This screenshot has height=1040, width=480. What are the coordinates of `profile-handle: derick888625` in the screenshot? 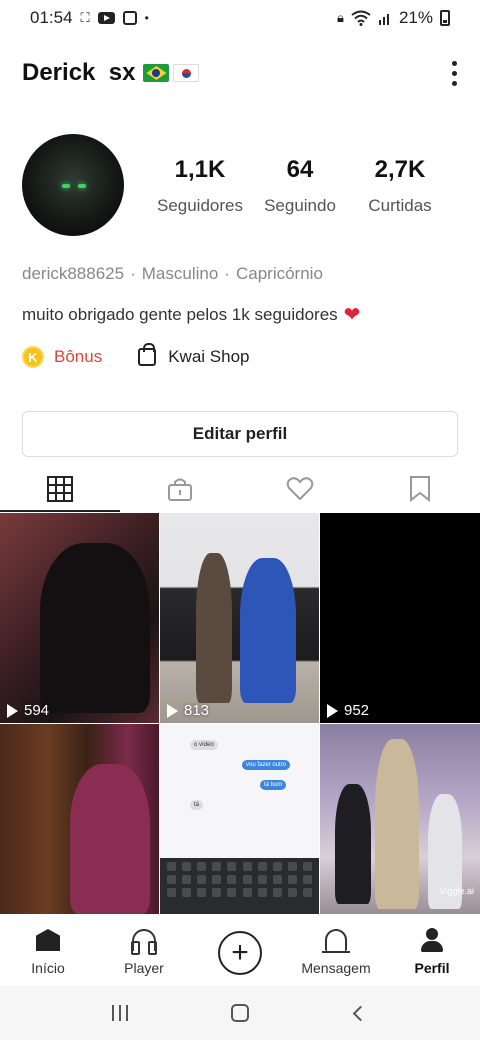 It's located at (73, 273).